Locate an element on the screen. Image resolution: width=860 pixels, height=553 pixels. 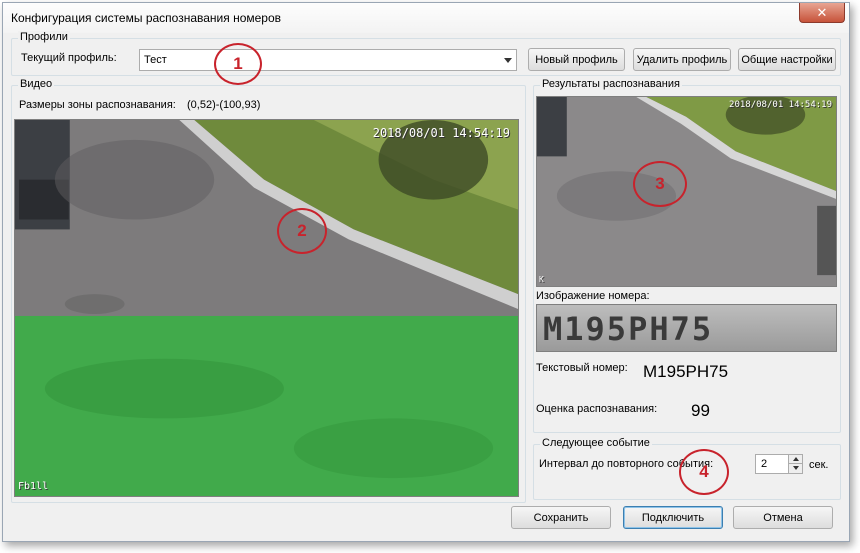
chevron-down-icon is located at coordinates (508, 60).